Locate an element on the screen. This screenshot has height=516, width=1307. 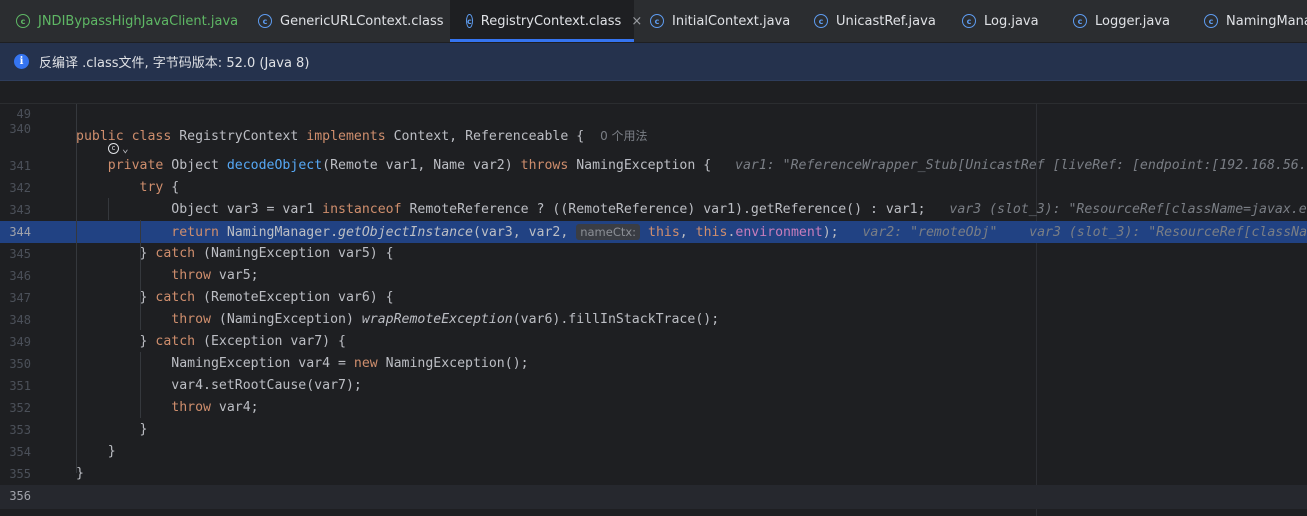
code-line: 345 } catch (NamingException var5) { is located at coordinates (653, 254).